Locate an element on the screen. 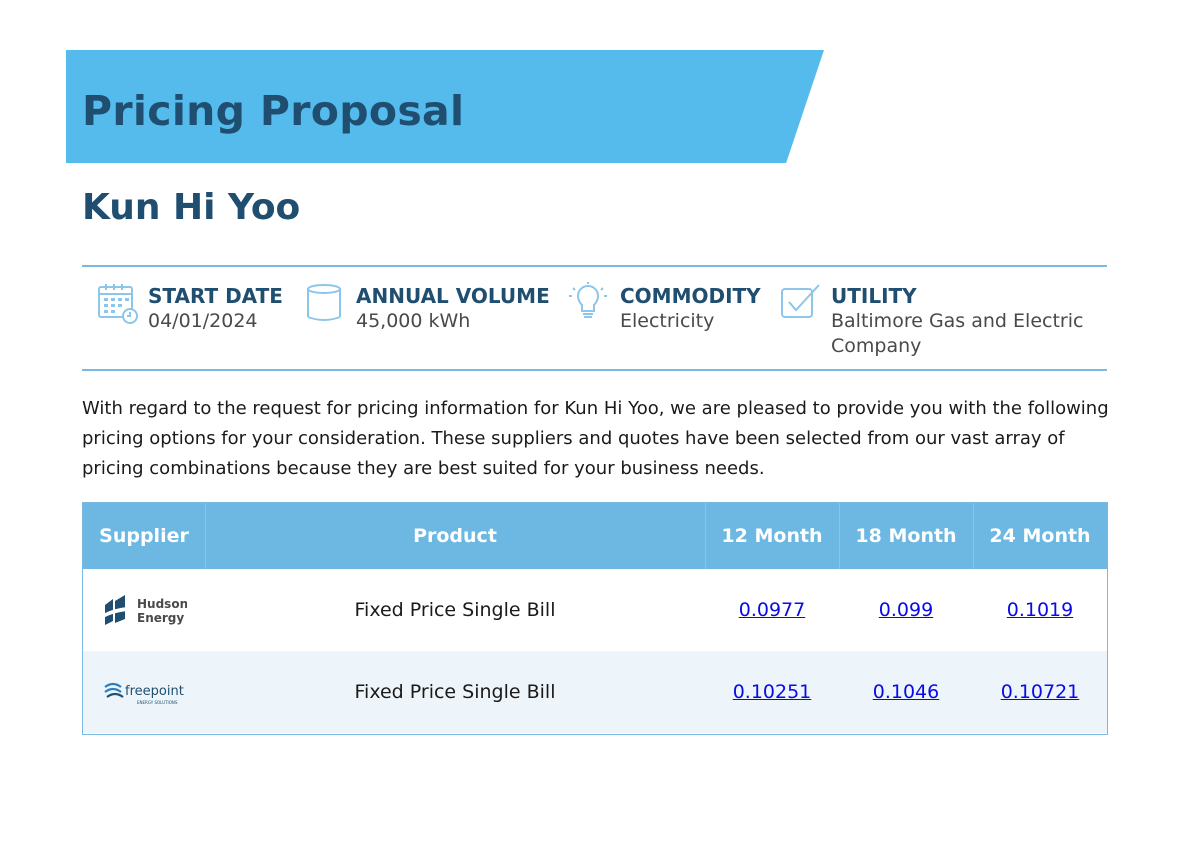 The height and width of the screenshot is (842, 1182). lightbulb-icon is located at coordinates (590, 303).